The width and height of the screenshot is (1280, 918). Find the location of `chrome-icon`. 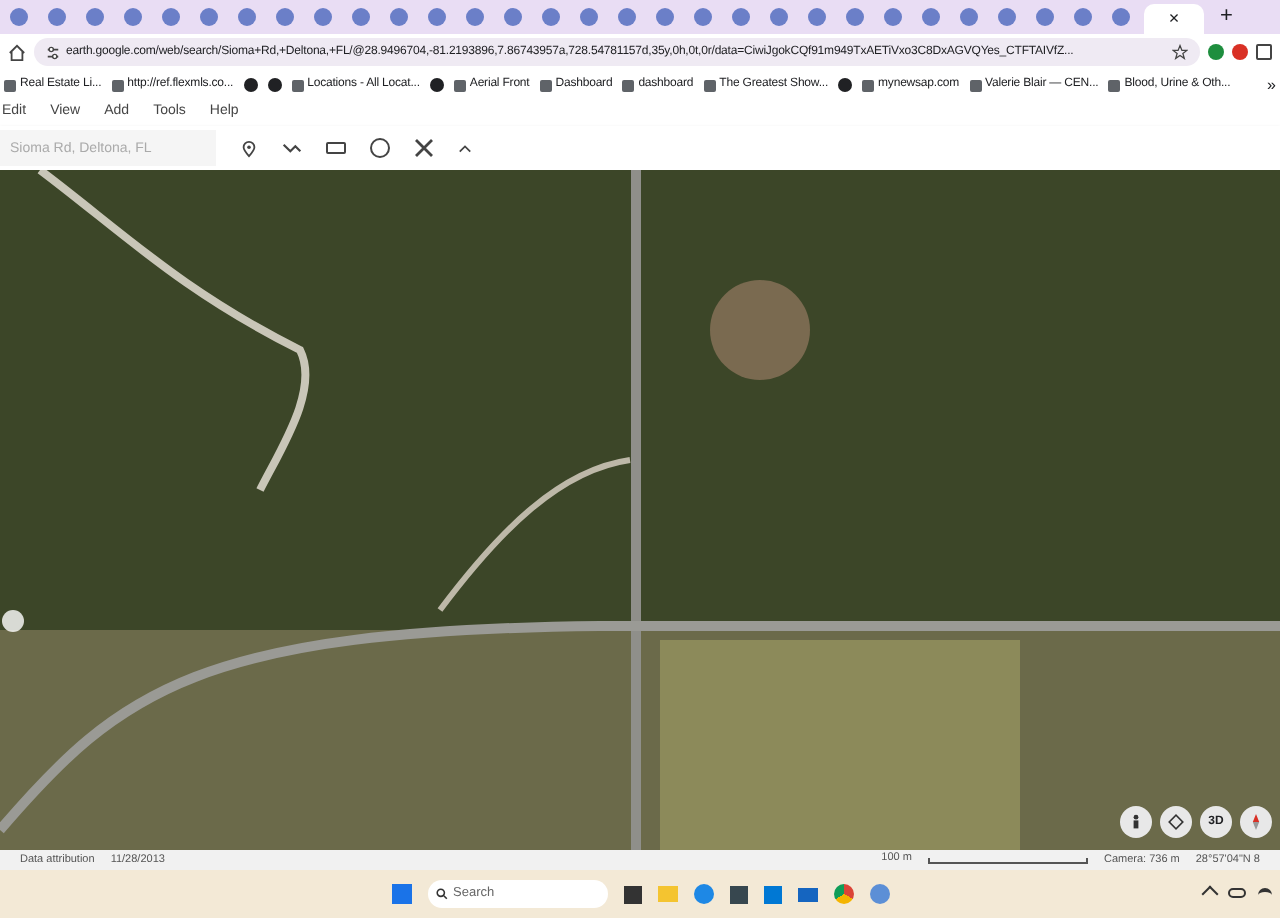

chrome-icon is located at coordinates (843, 894).